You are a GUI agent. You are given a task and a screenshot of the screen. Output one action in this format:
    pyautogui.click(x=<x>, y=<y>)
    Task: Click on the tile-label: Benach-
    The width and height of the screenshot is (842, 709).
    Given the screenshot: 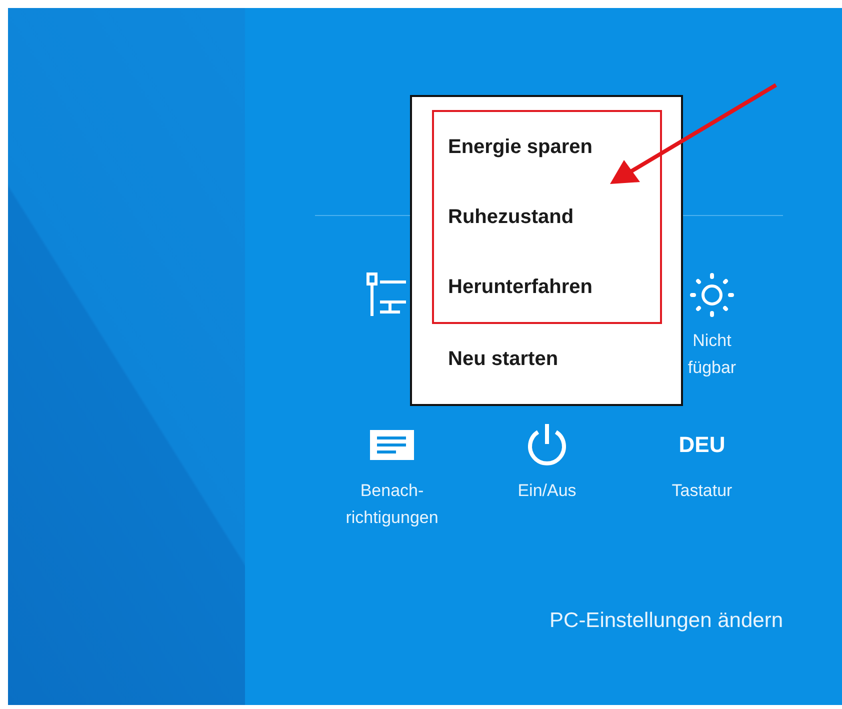 What is the action you would take?
    pyautogui.click(x=392, y=490)
    